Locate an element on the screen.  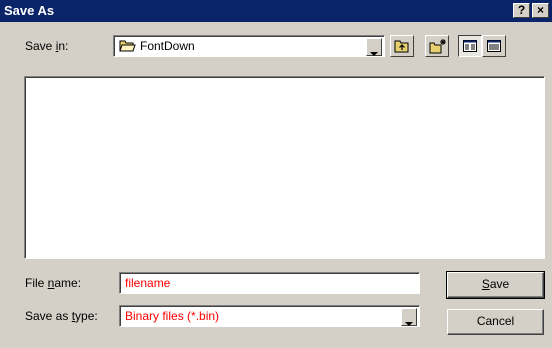
save-in-value: FontDown is located at coordinates (167, 46).